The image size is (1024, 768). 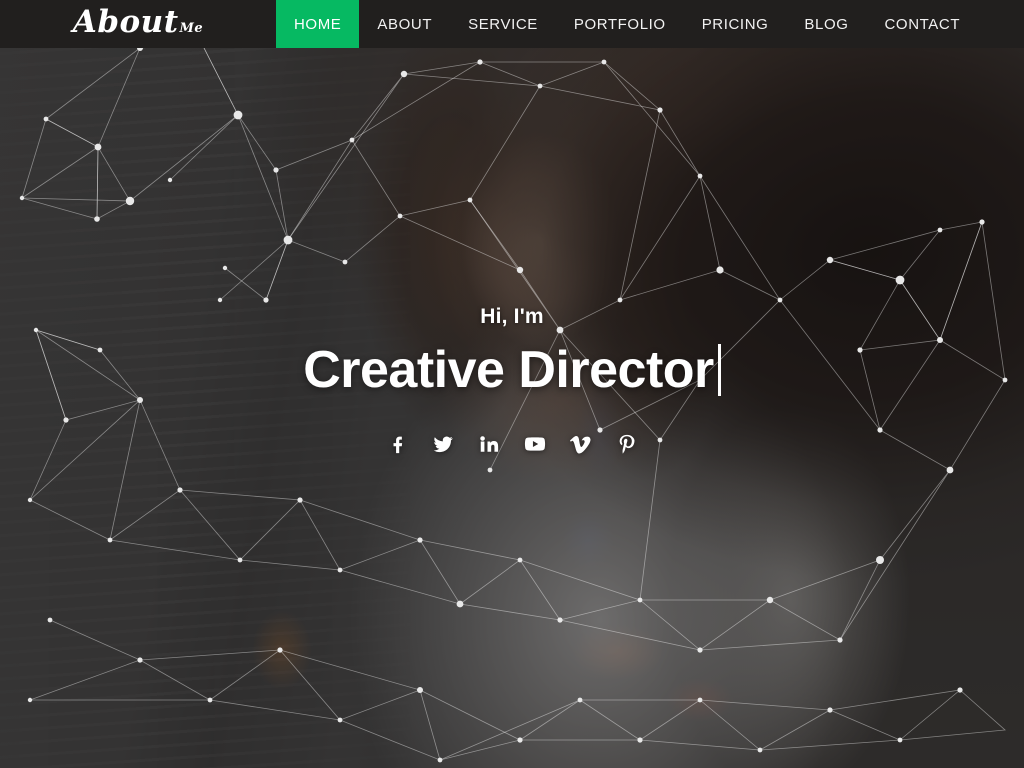 I want to click on social-link-facebook, so click(x=397, y=446).